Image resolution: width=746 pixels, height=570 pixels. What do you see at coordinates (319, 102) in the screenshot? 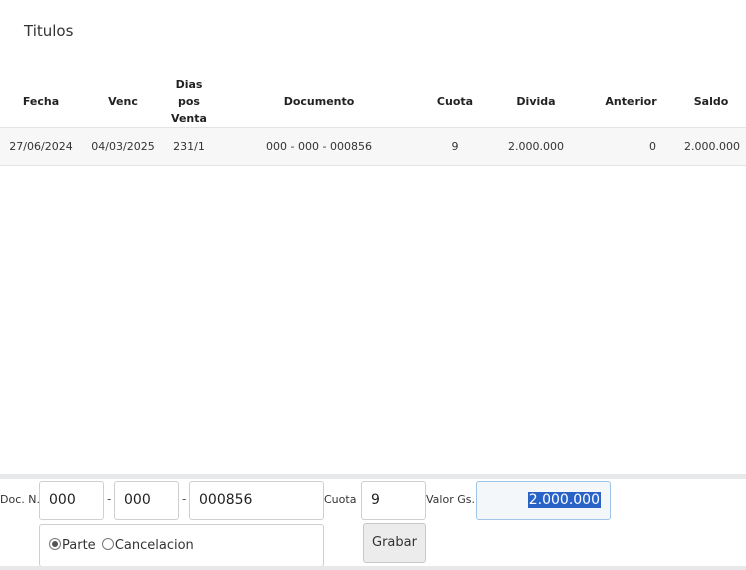
I see `col-header-documento: Documento` at bounding box center [319, 102].